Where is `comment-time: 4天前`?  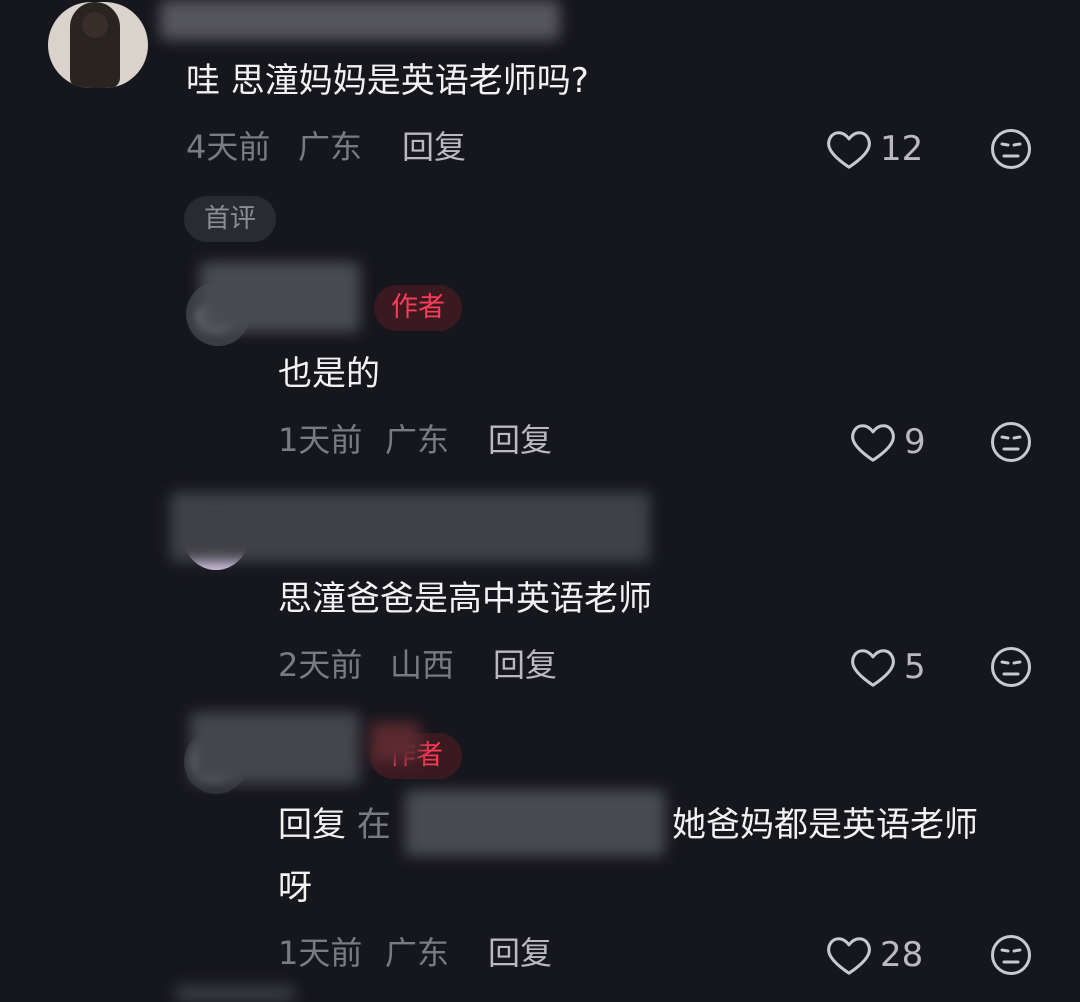
comment-time: 4天前 is located at coordinates (228, 147).